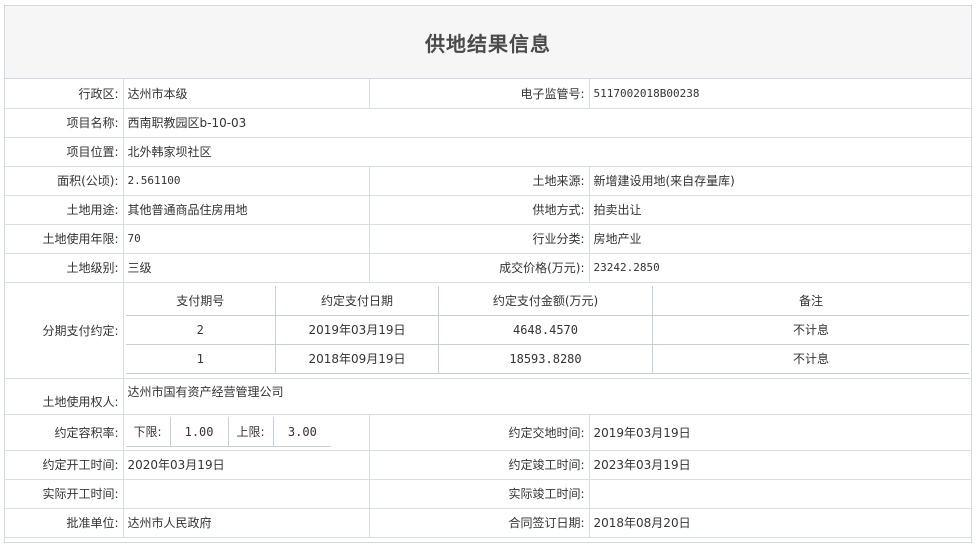  What do you see at coordinates (246, 238) in the screenshot?
I see `use-years-value: 70` at bounding box center [246, 238].